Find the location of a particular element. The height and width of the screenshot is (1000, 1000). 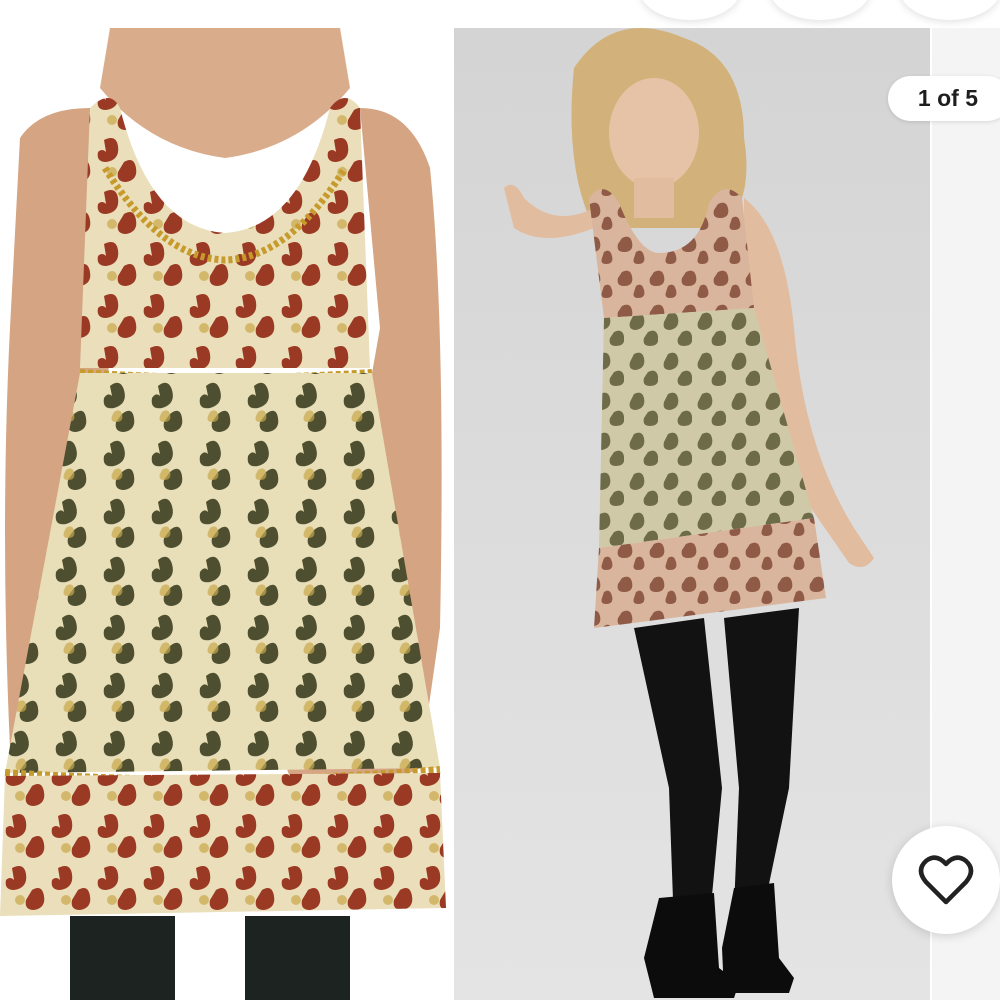

heart-outline-icon is located at coordinates (946, 880).